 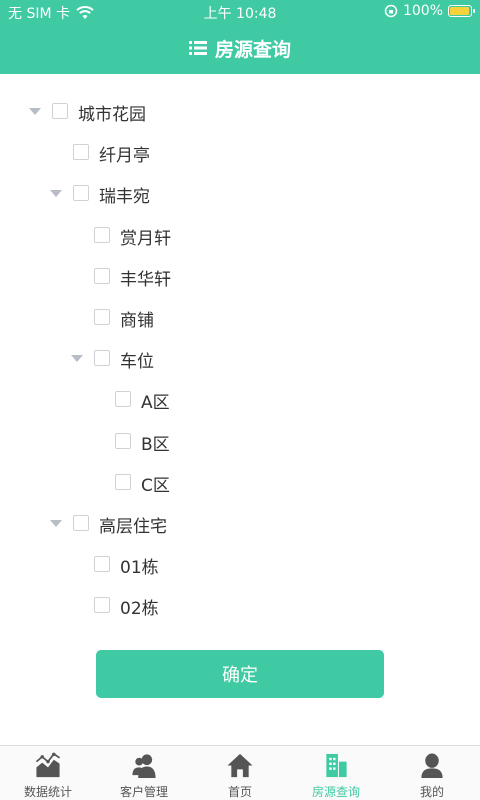 I want to click on tab-profile: 我的, so click(x=432, y=773).